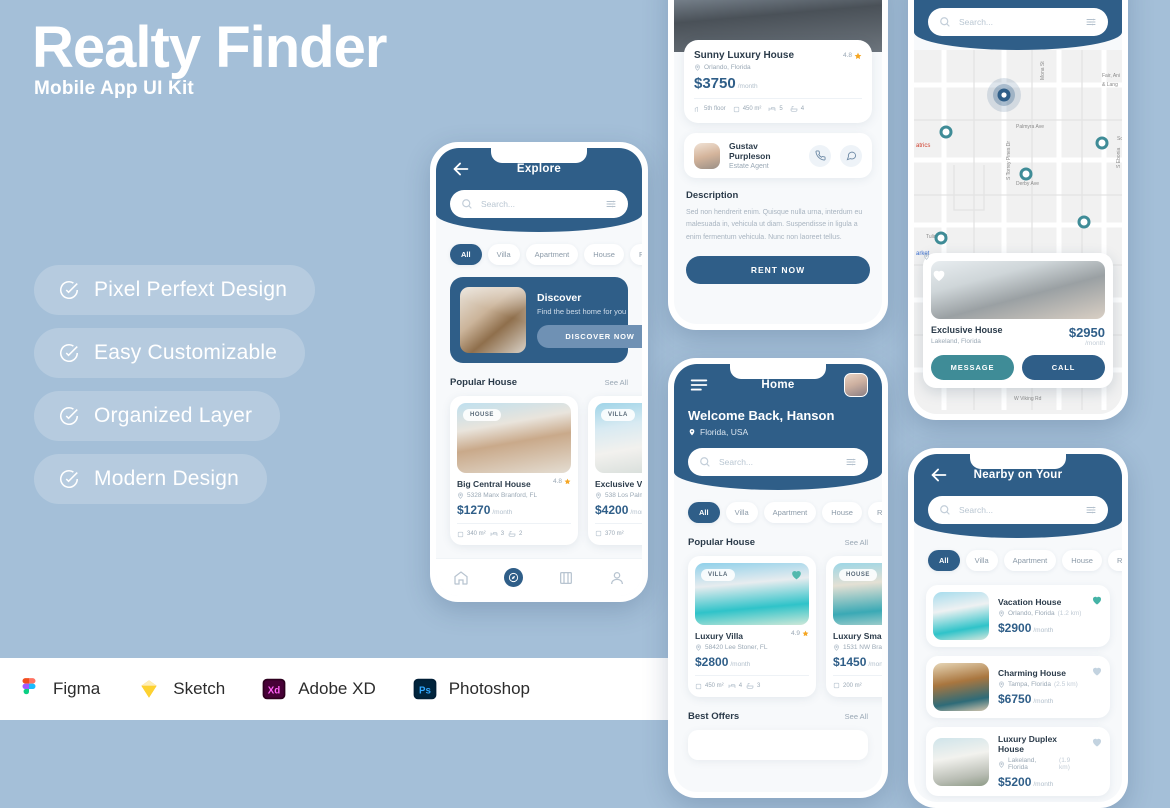  What do you see at coordinates (820, 155) in the screenshot?
I see `phone-icon` at bounding box center [820, 155].